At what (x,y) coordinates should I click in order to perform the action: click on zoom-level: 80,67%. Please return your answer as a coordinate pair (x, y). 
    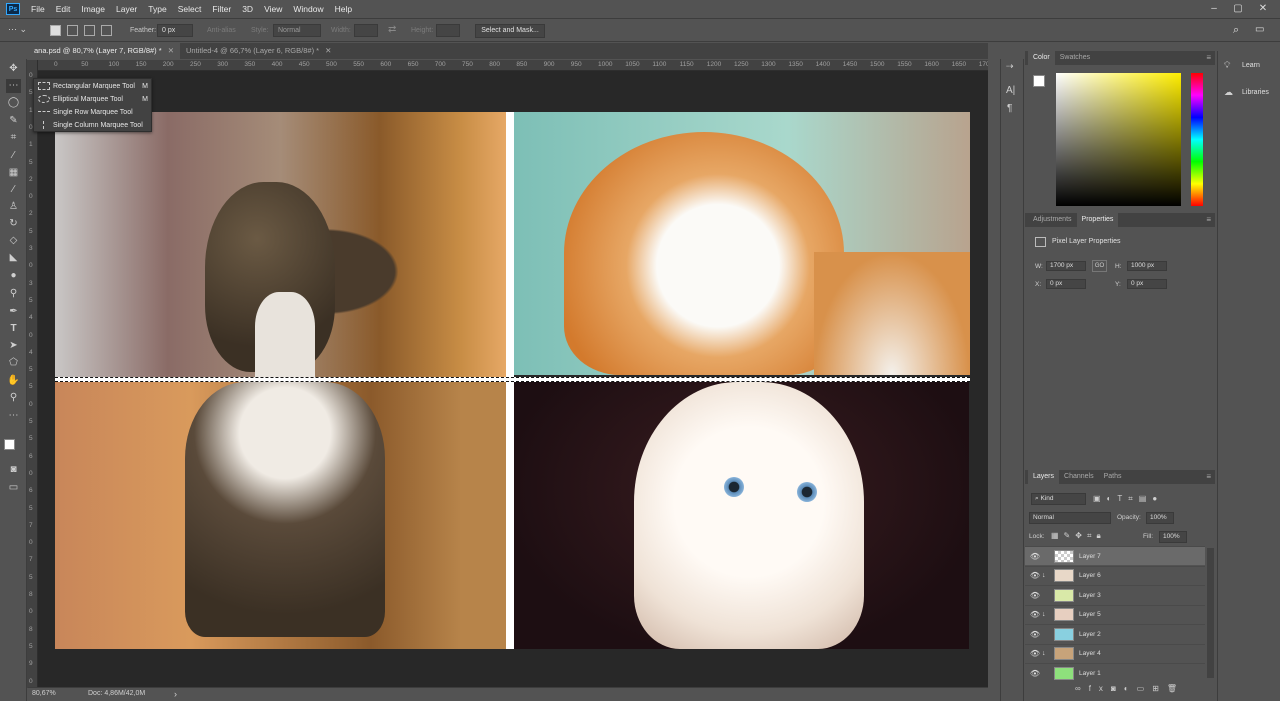
    Looking at the image, I should click on (44, 694).